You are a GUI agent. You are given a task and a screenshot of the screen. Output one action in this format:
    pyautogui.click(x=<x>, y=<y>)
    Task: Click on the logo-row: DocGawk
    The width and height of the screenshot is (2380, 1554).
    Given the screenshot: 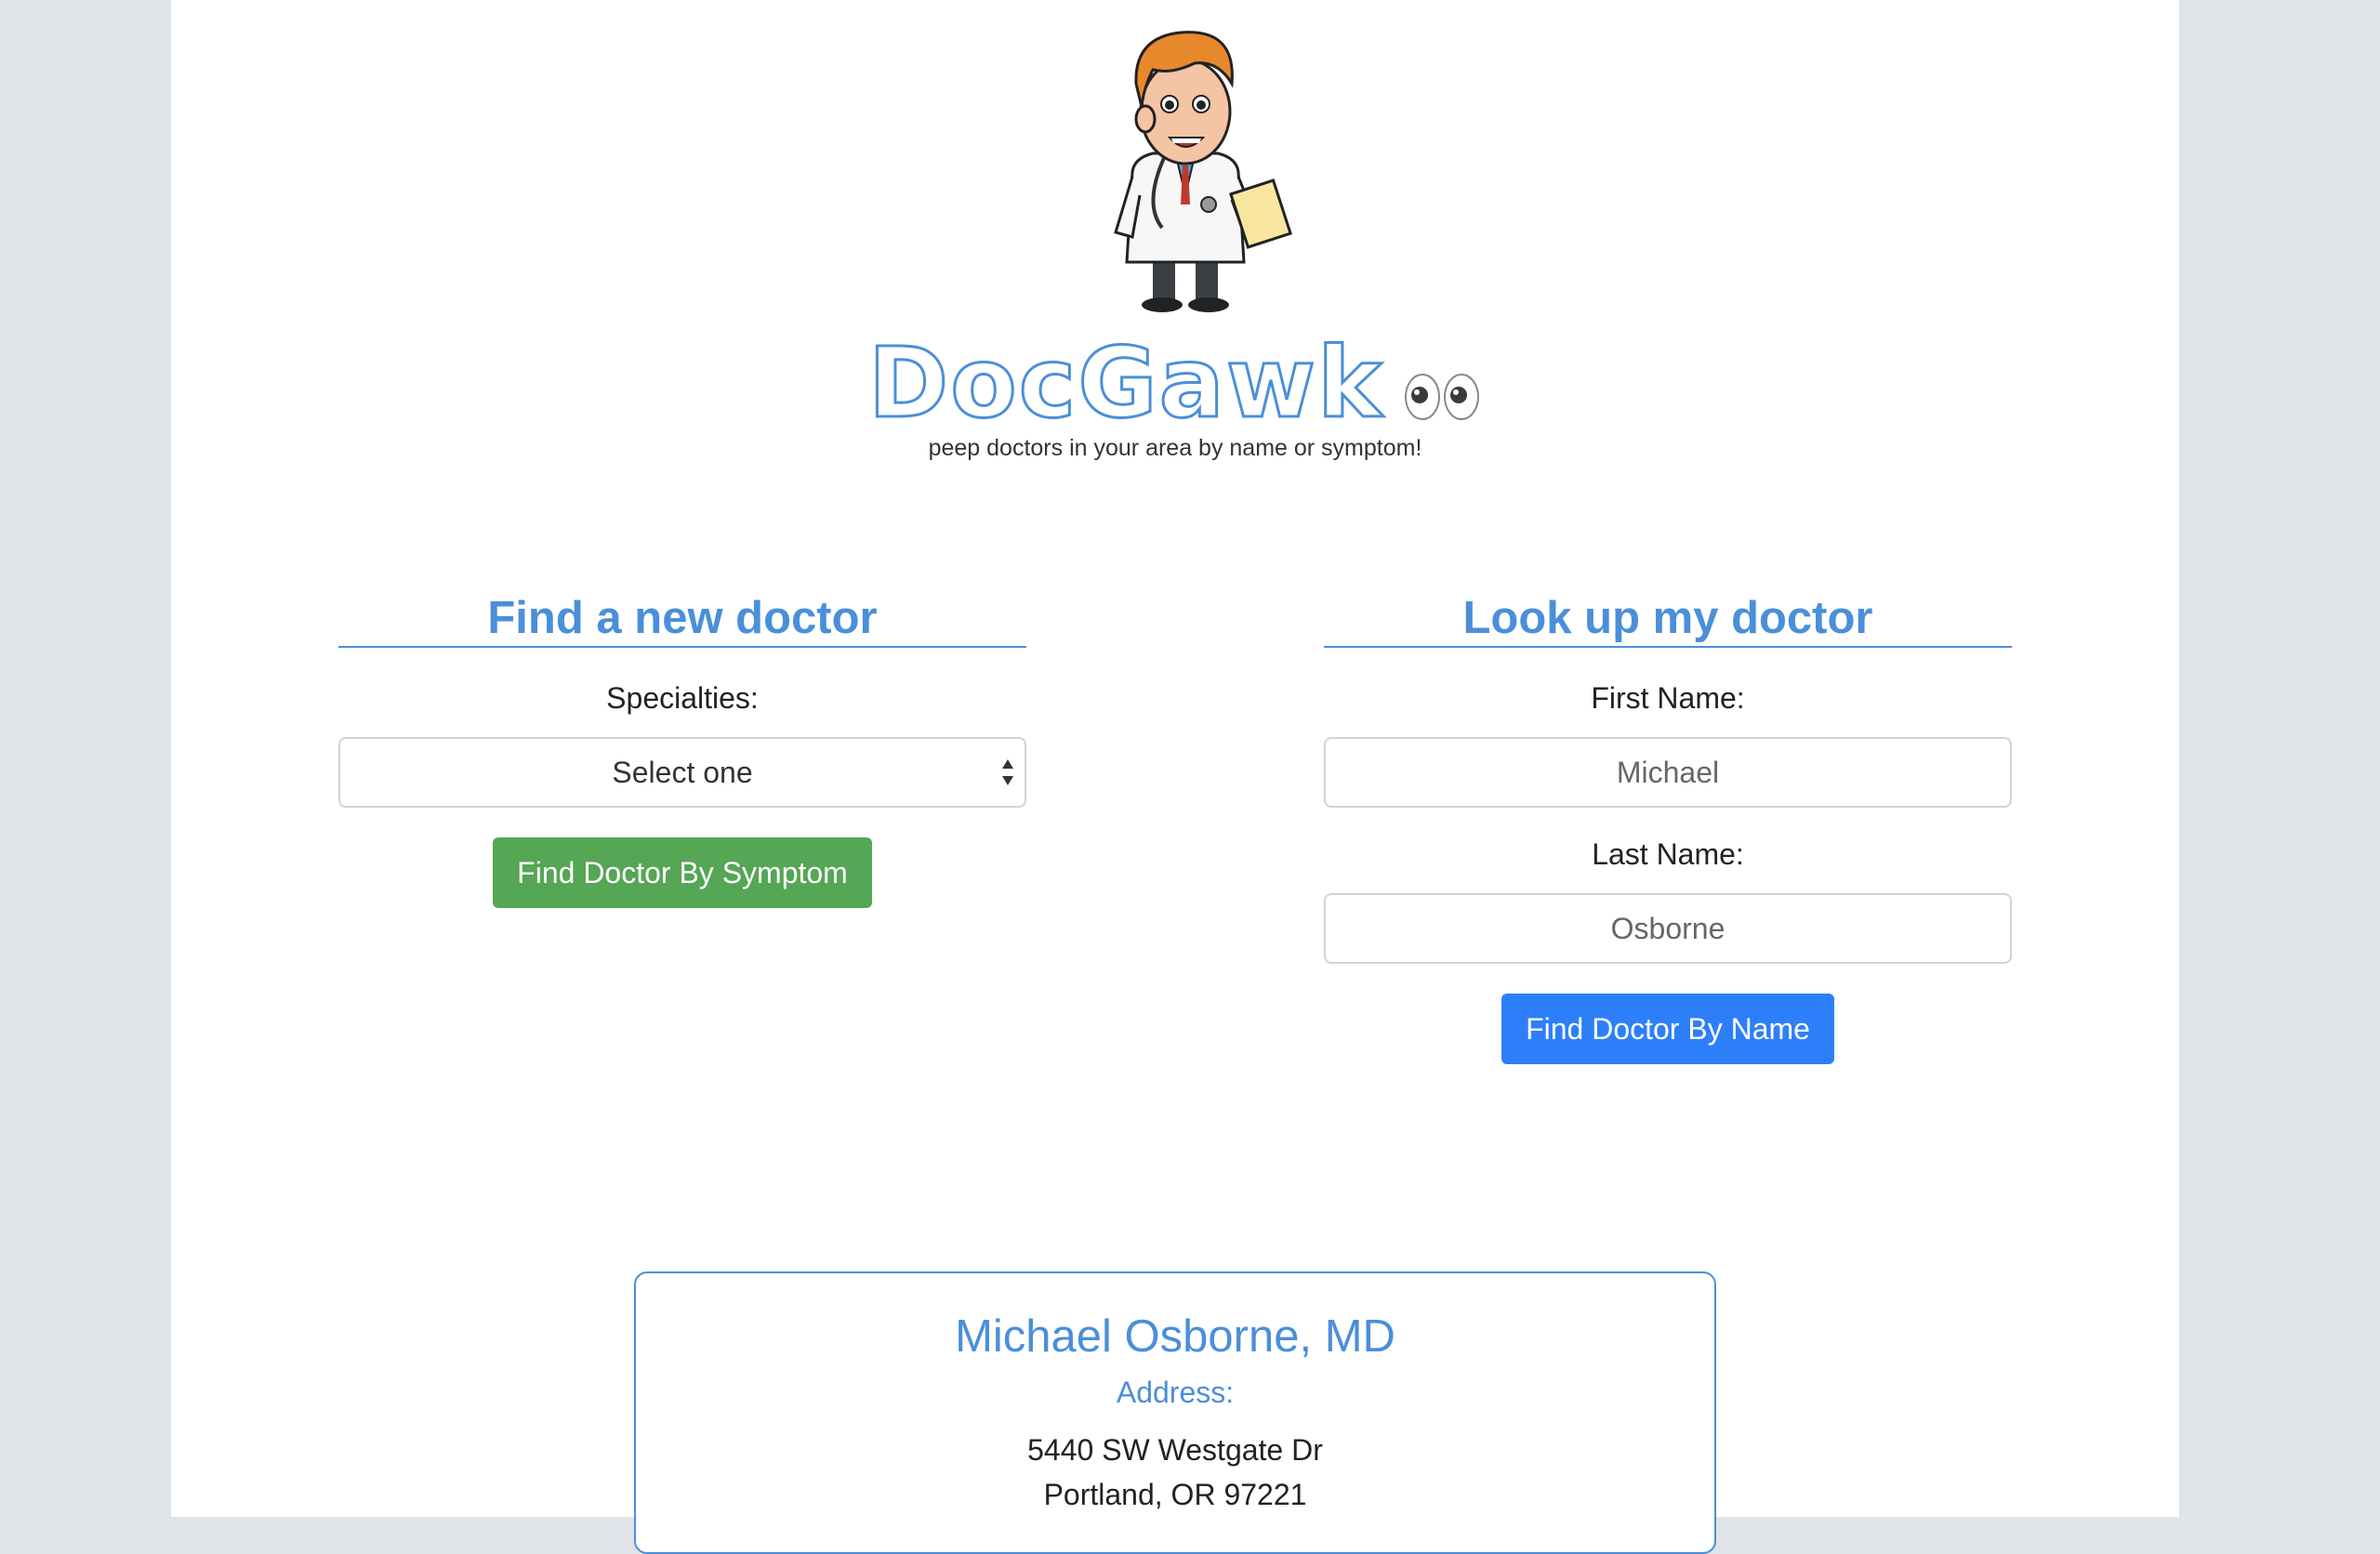 What is the action you would take?
    pyautogui.click(x=1175, y=383)
    